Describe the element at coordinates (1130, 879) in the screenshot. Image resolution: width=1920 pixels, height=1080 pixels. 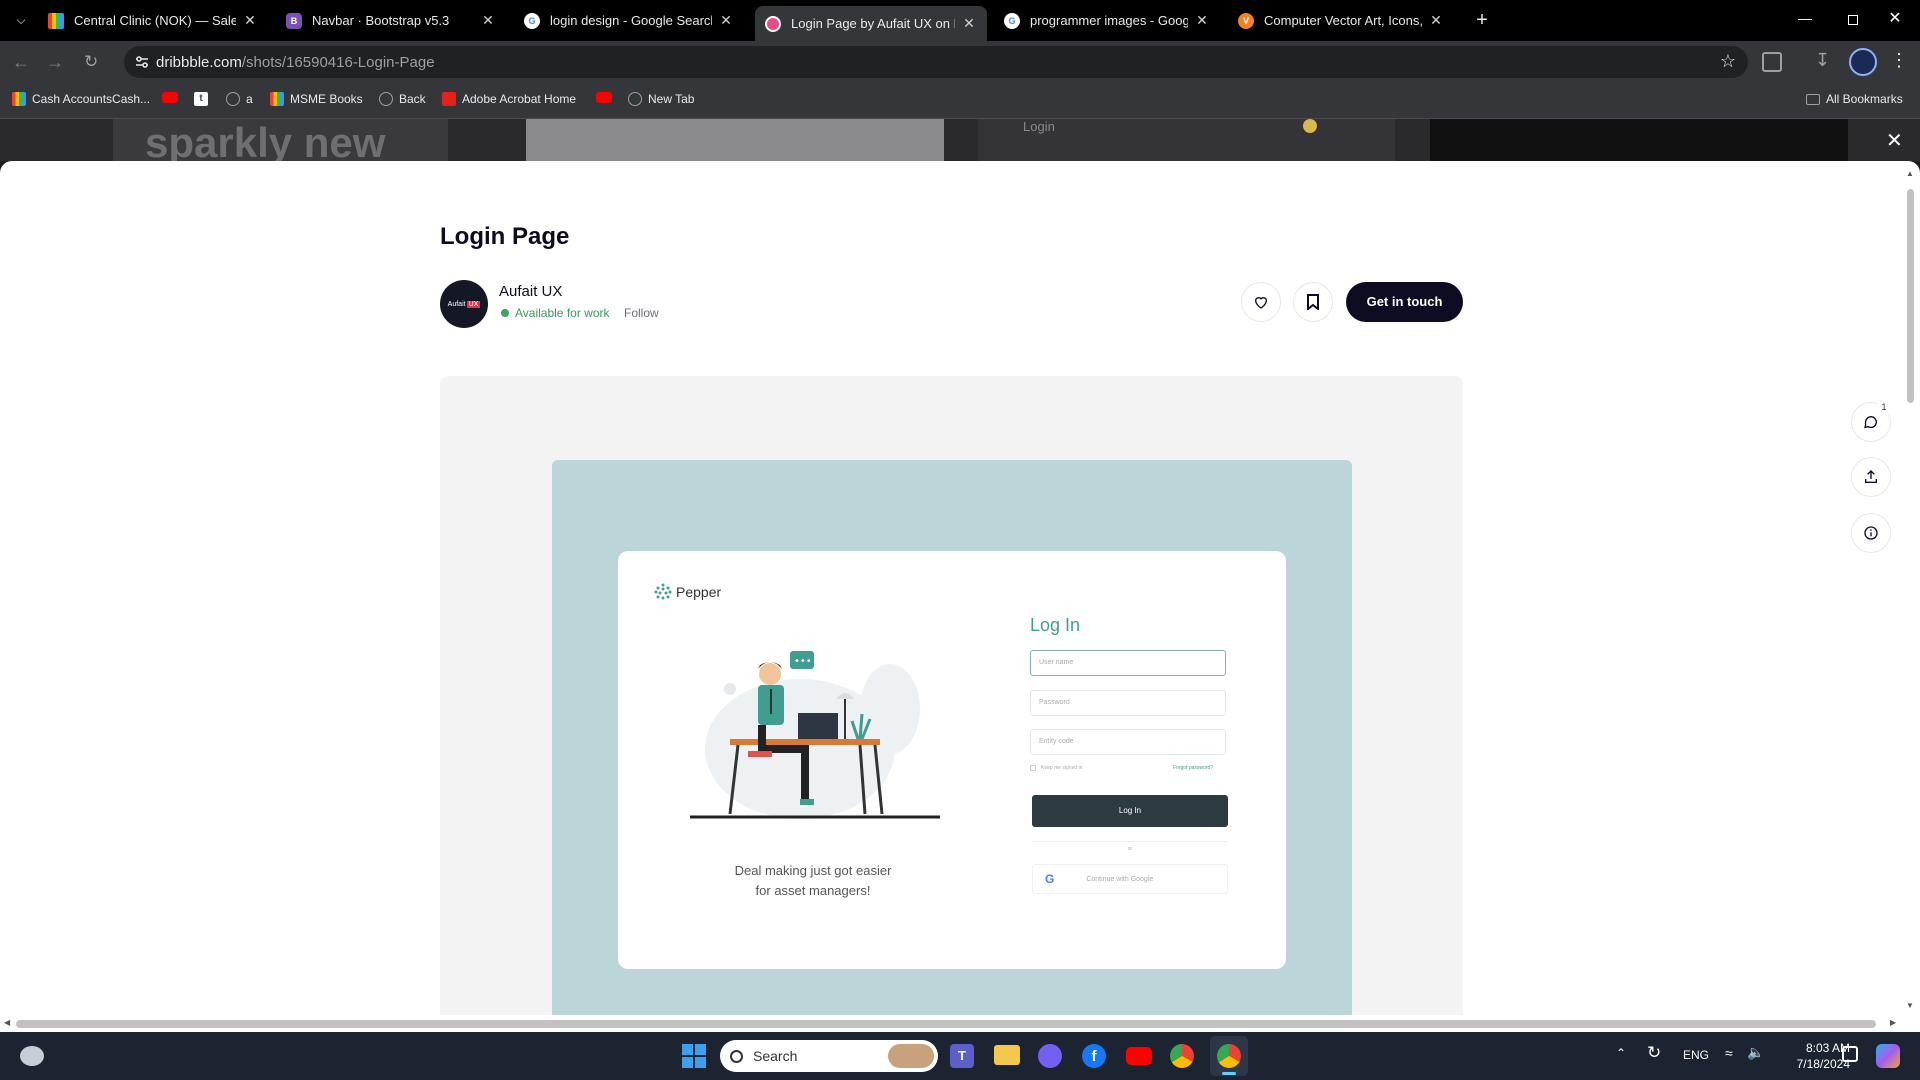
I see `continue-with-google-button: G Continue with Google` at that location.